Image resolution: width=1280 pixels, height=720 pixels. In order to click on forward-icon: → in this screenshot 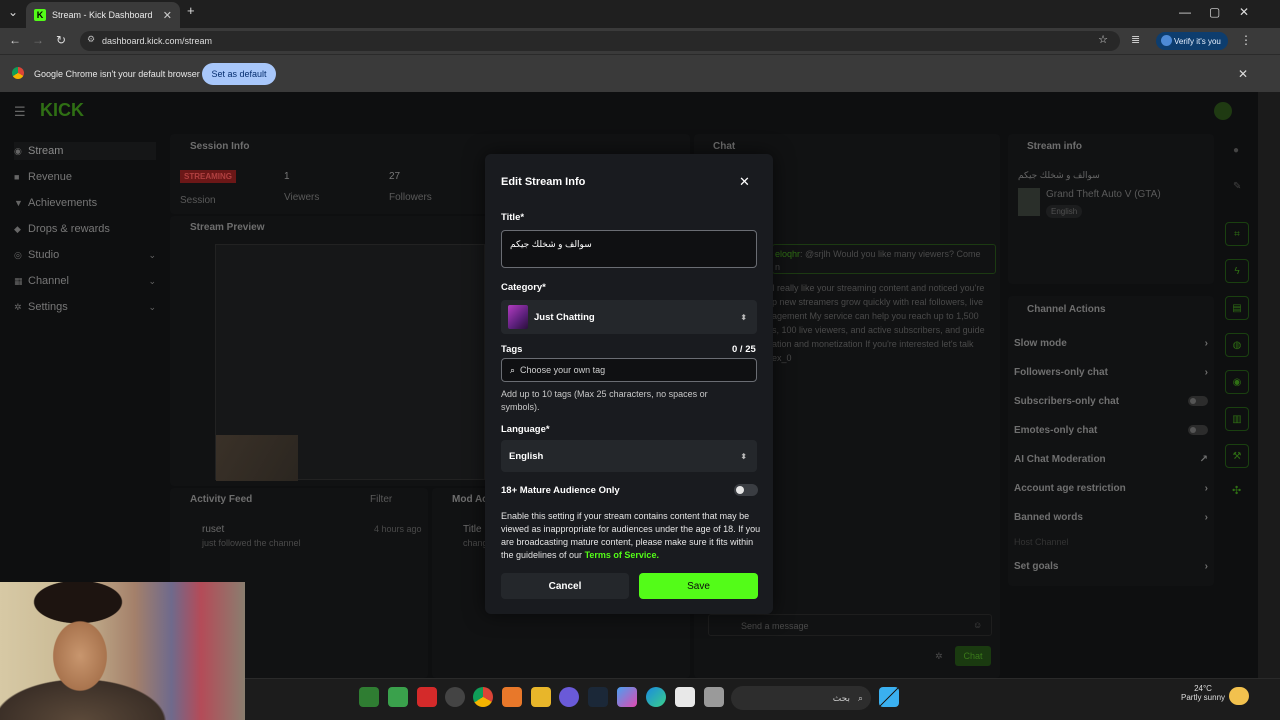, I will do `click(38, 40)`.